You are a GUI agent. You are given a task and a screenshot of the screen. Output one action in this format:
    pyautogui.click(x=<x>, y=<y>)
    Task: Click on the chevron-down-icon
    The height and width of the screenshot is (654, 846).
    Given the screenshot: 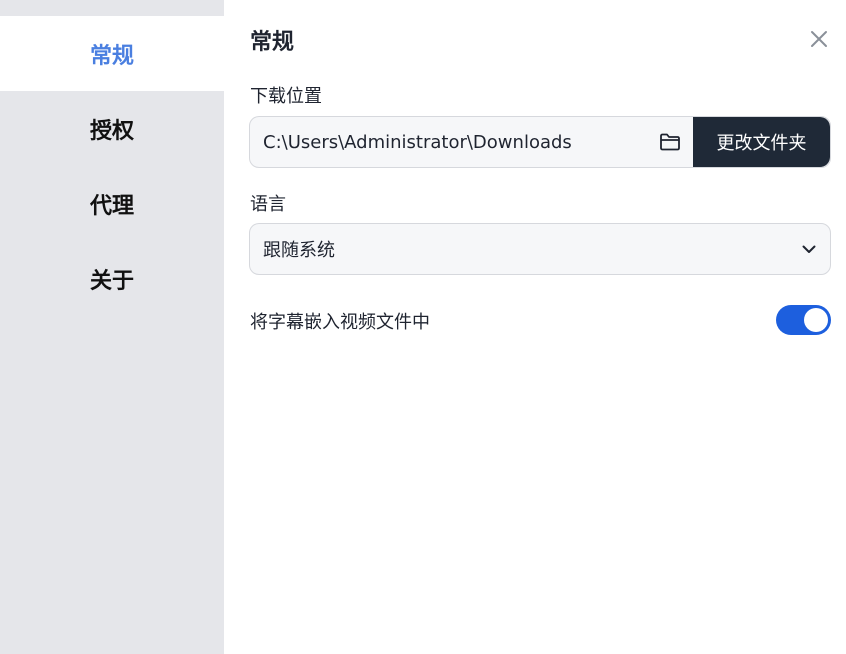 What is the action you would take?
    pyautogui.click(x=809, y=249)
    